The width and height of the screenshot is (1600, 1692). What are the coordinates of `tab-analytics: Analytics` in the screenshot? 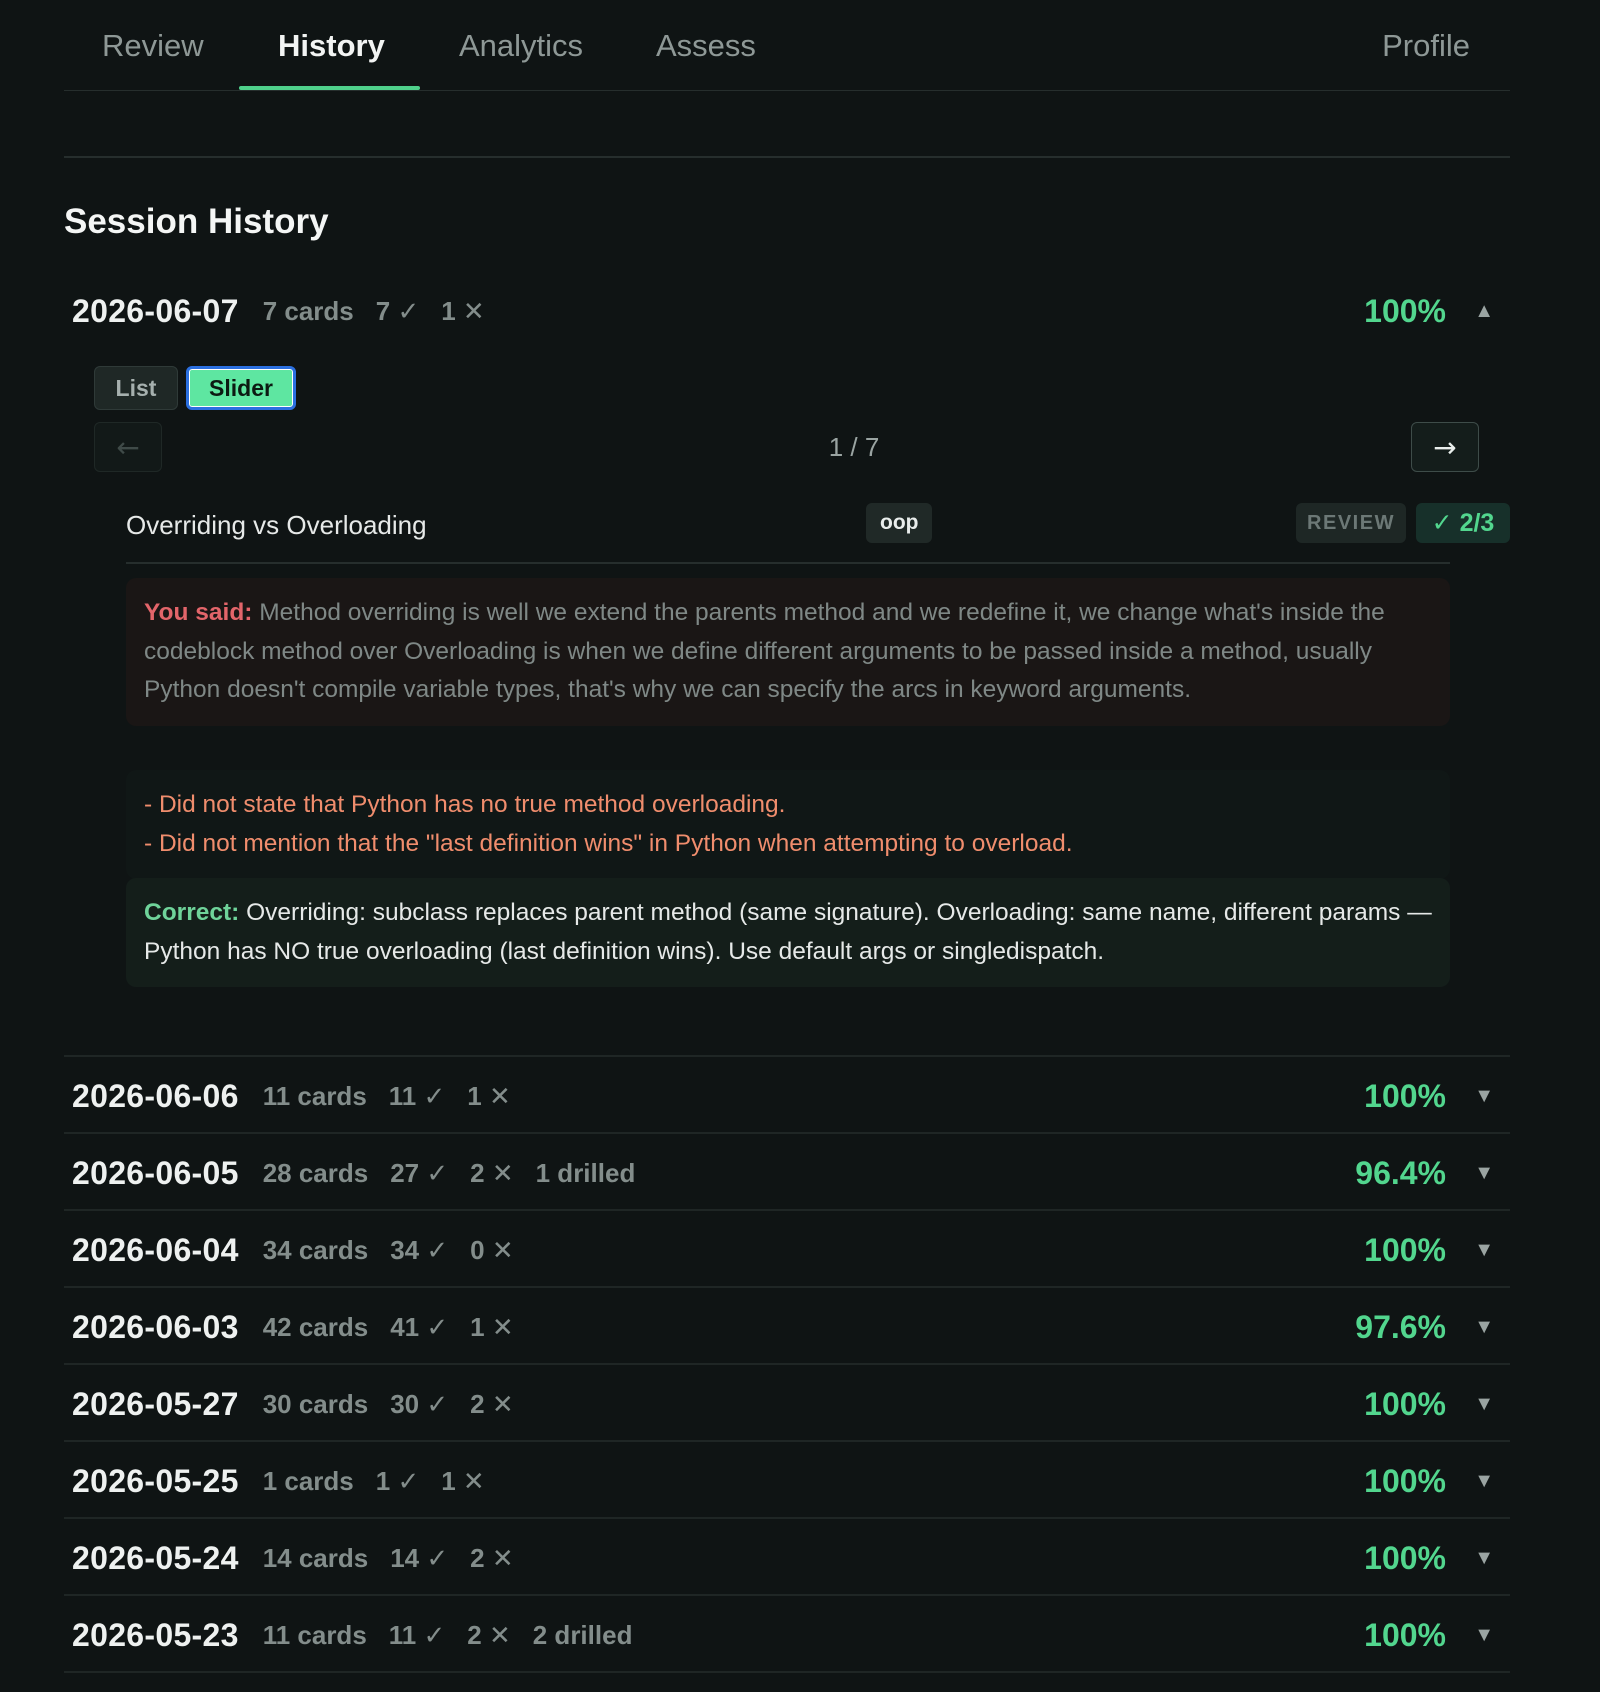 It's located at (521, 46).